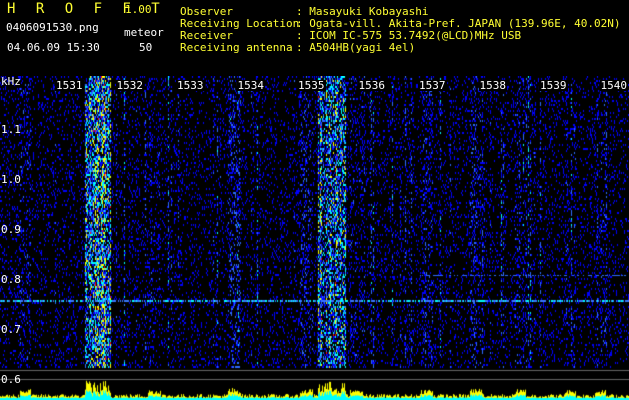 The width and height of the screenshot is (629, 400). Describe the element at coordinates (11, 279) in the screenshot. I see `y-axis-label: 0.8` at that location.